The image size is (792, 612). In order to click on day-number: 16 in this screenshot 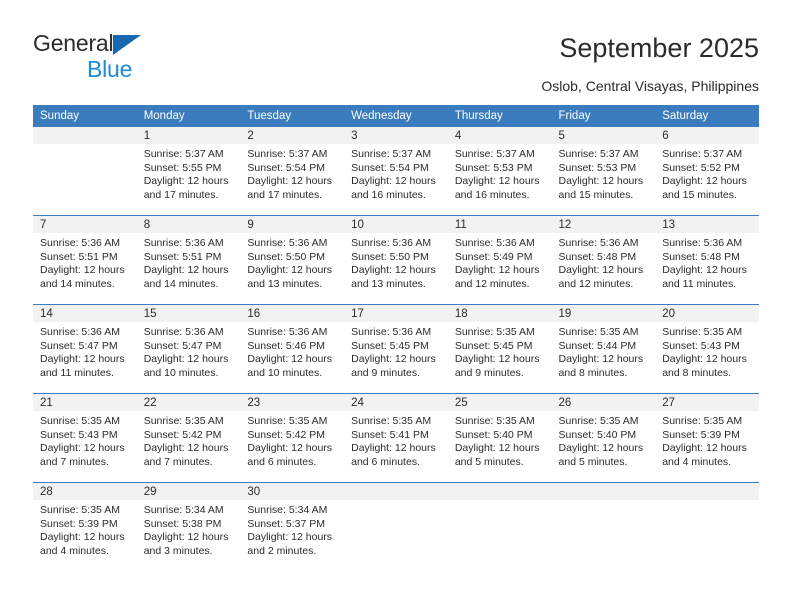, I will do `click(292, 313)`.